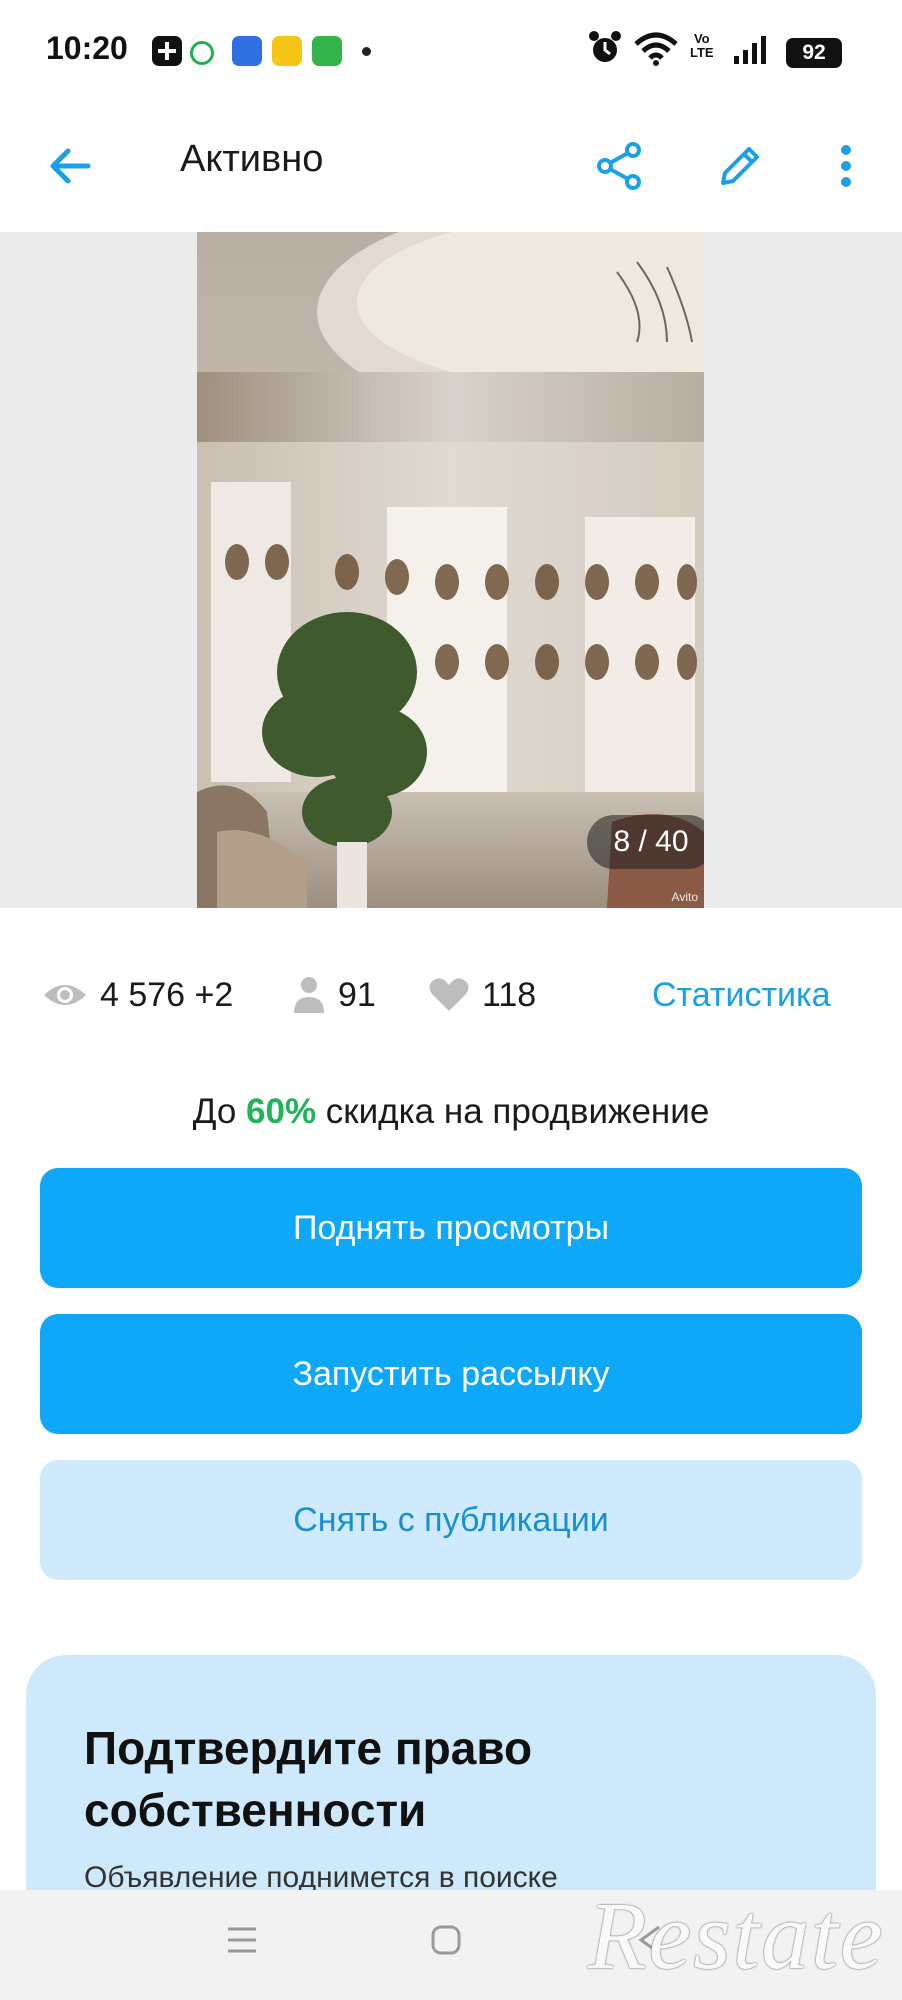 This screenshot has width=902, height=2000. Describe the element at coordinates (87, 48) in the screenshot. I see `status-time: 10:20` at that location.